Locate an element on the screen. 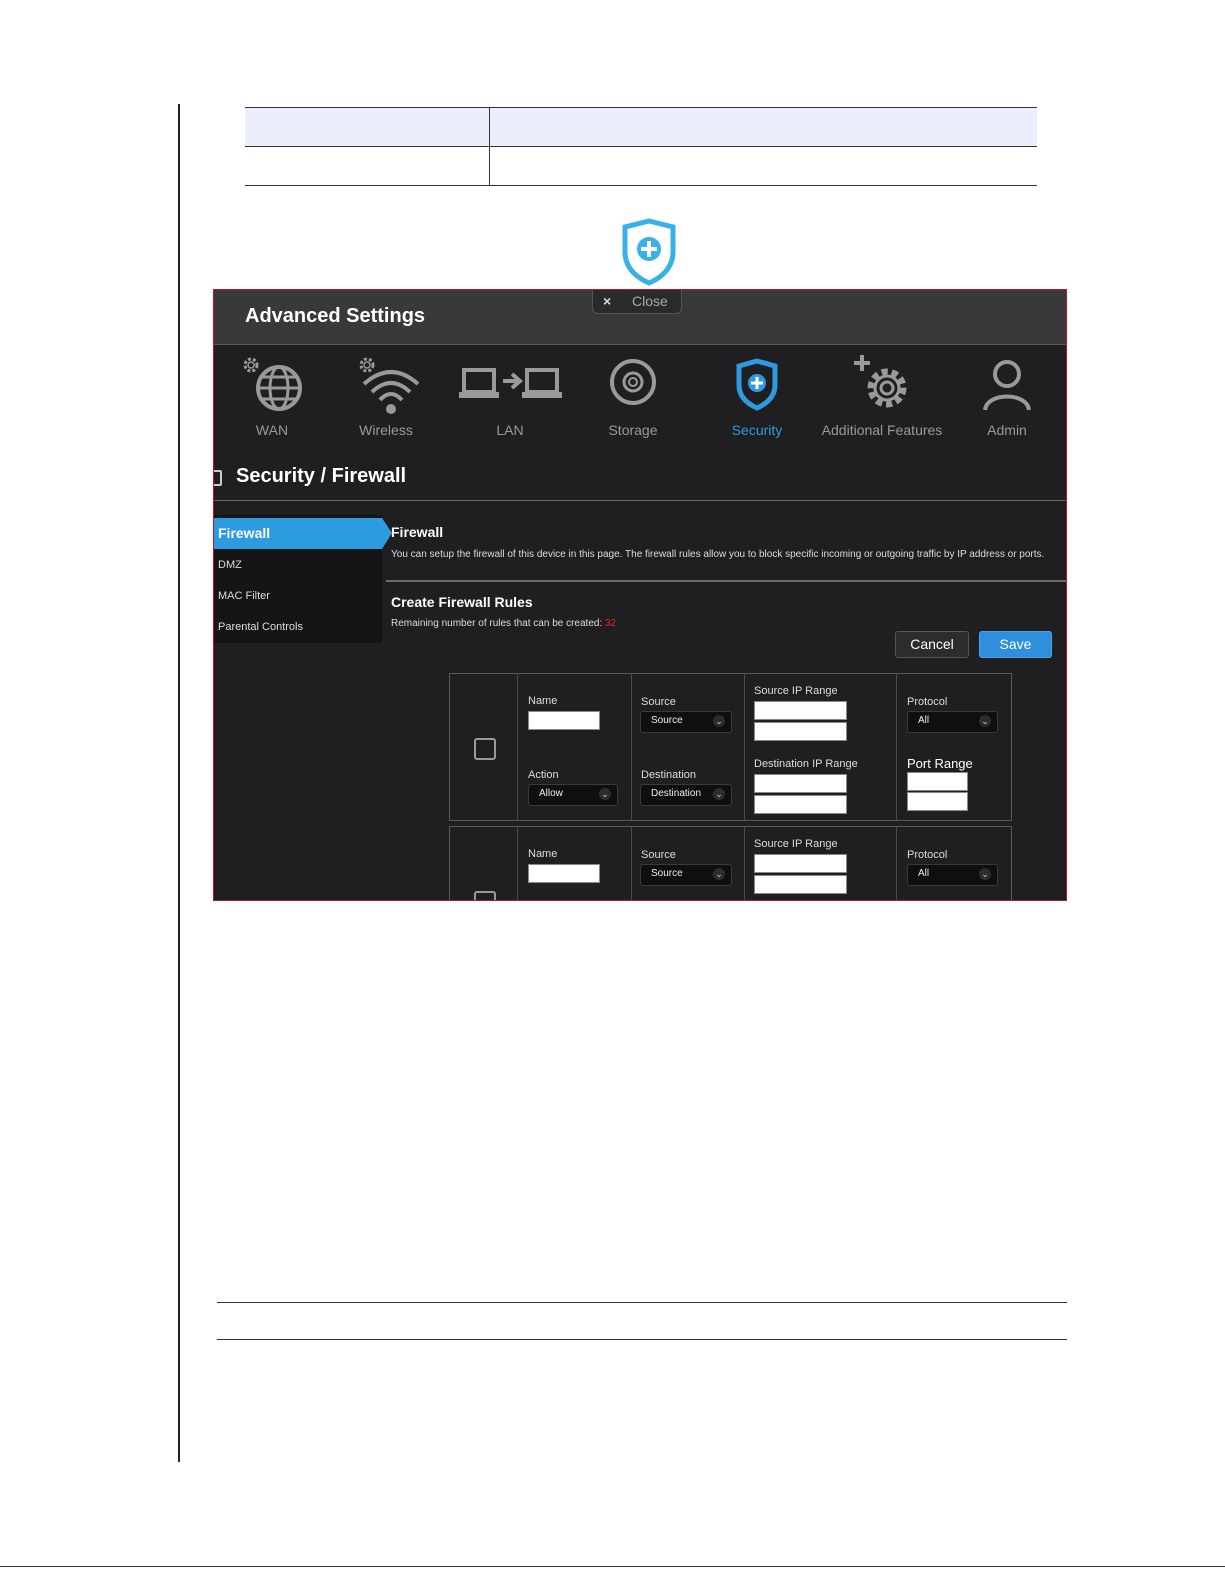  nav-label: Admin is located at coordinates (1007, 430).